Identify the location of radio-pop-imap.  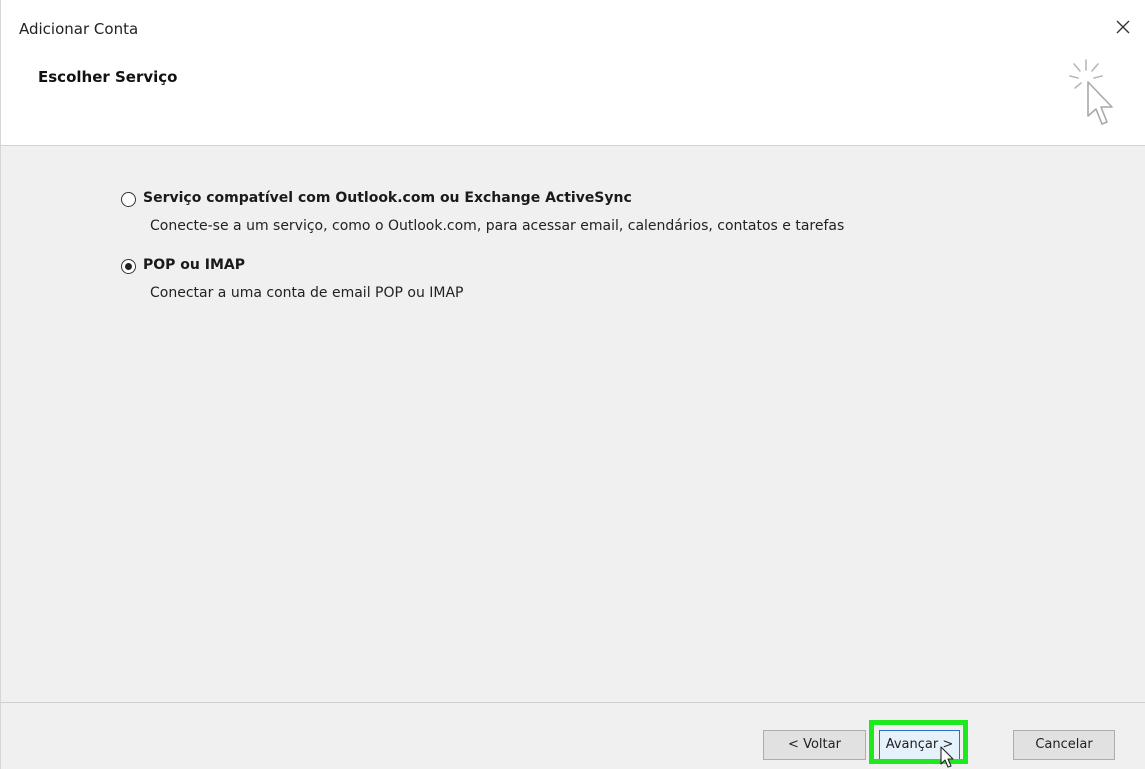
(128, 266).